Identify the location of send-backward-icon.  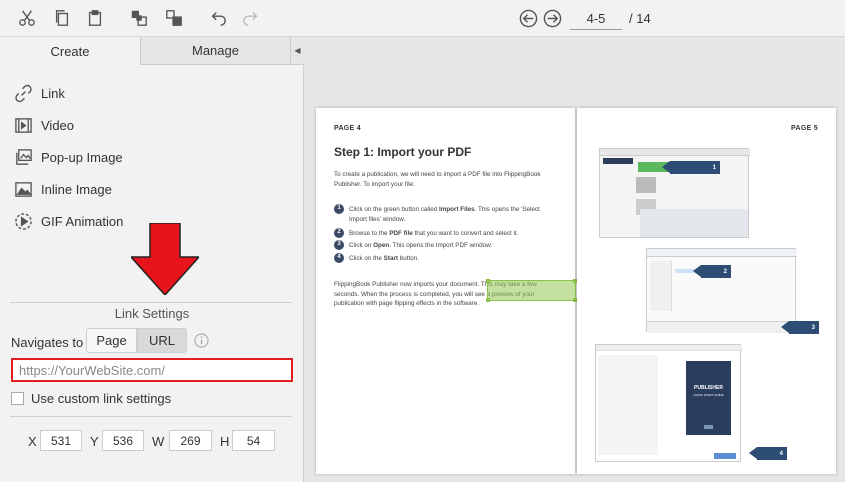
(174, 18).